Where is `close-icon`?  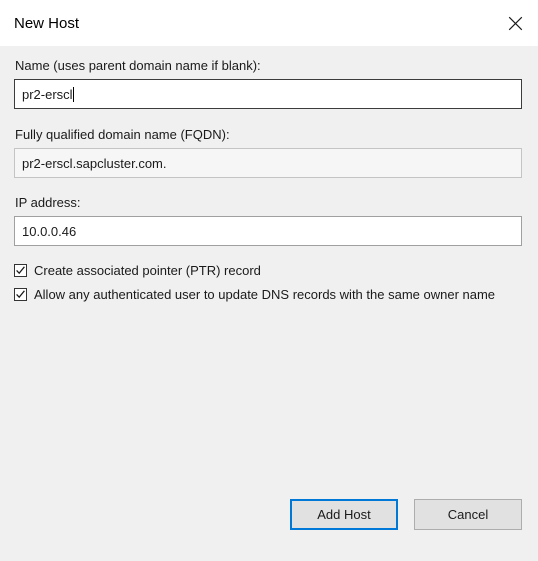
close-icon is located at coordinates (515, 23).